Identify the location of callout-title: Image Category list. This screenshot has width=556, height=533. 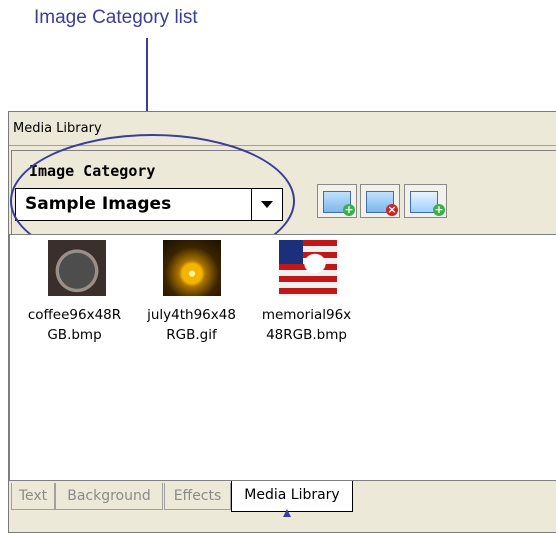
(116, 17).